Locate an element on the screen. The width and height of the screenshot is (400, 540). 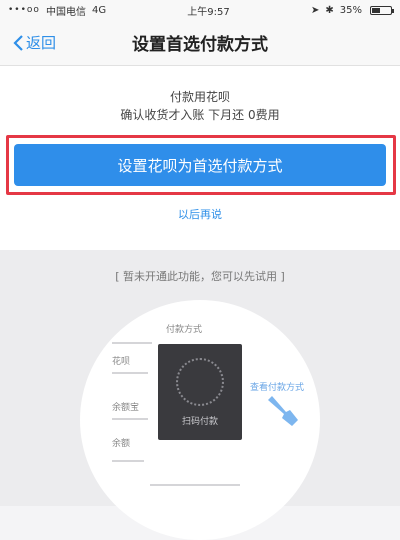
later-link: 以后再说 is located at coordinates (200, 214).